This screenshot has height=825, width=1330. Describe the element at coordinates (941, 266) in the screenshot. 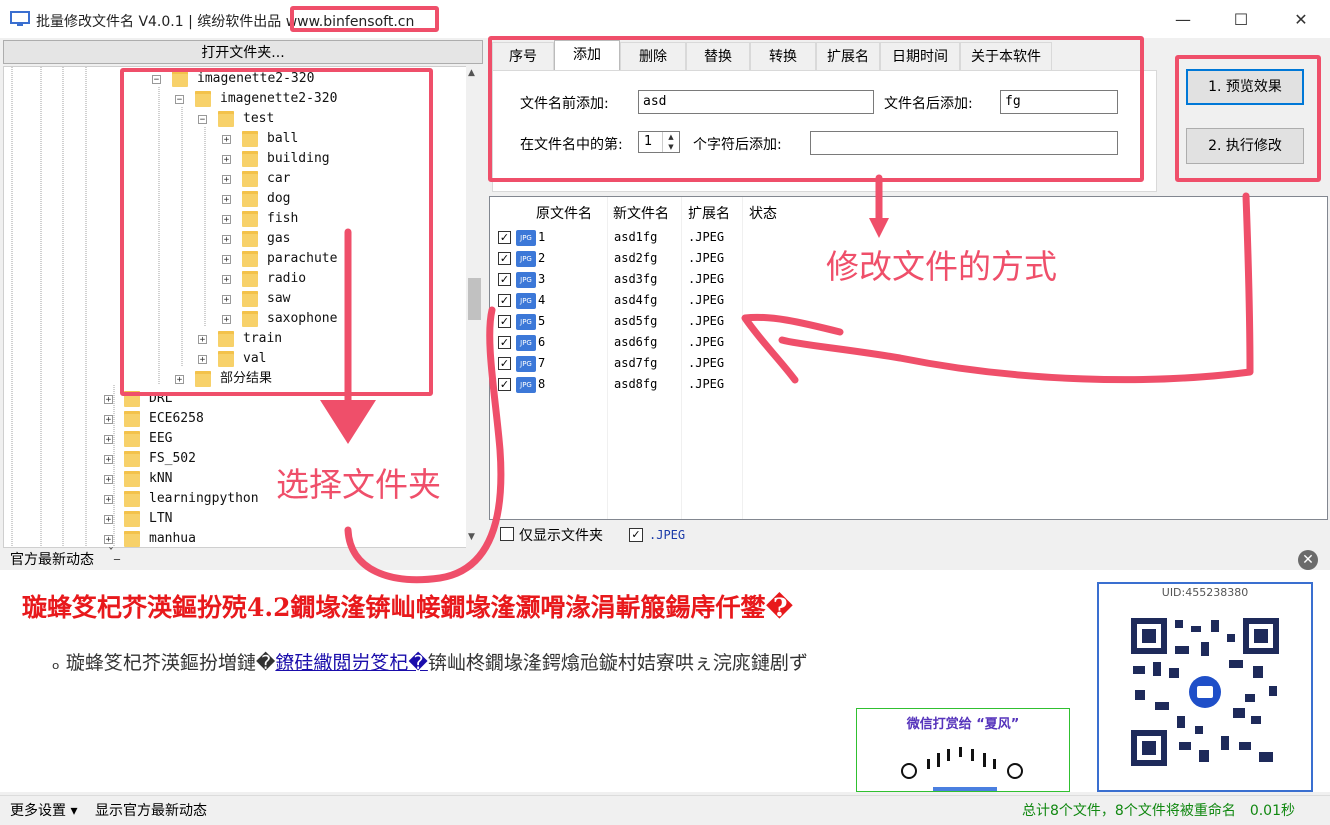

I see `annotation-modify-method: 修改文件的方式` at that location.